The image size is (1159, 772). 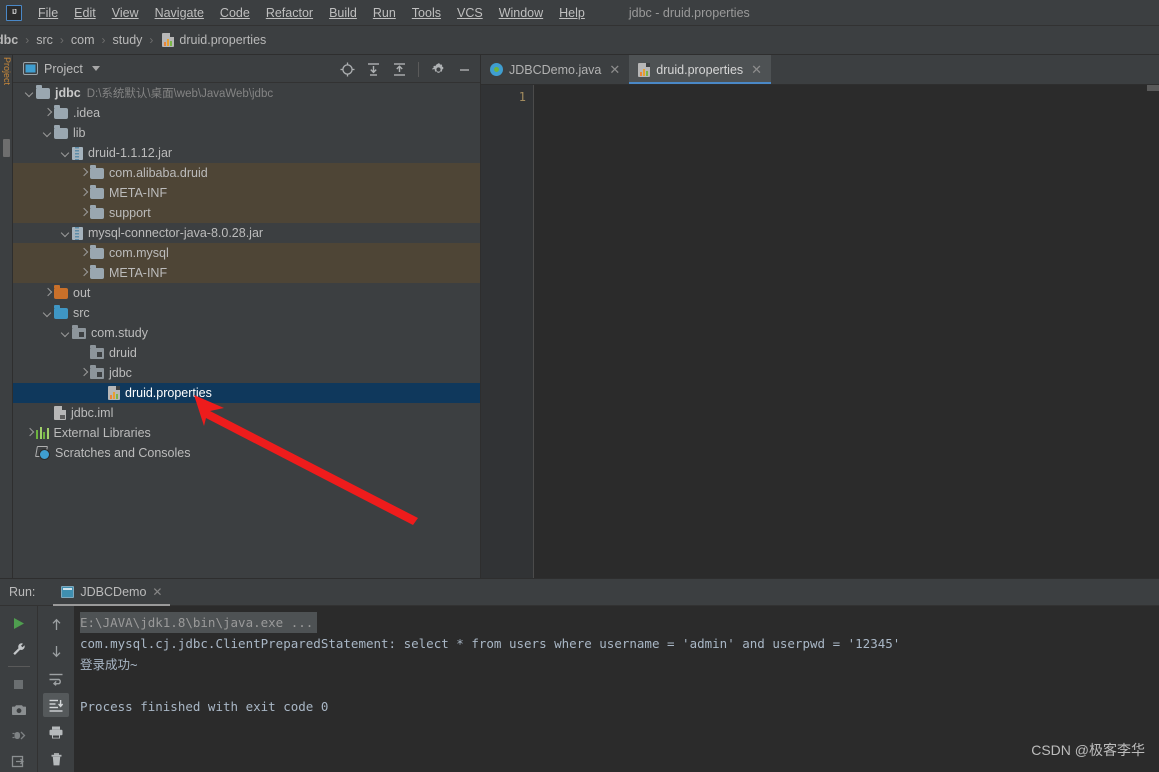 What do you see at coordinates (85, 13) in the screenshot?
I see `menu-item-edit: Edit` at bounding box center [85, 13].